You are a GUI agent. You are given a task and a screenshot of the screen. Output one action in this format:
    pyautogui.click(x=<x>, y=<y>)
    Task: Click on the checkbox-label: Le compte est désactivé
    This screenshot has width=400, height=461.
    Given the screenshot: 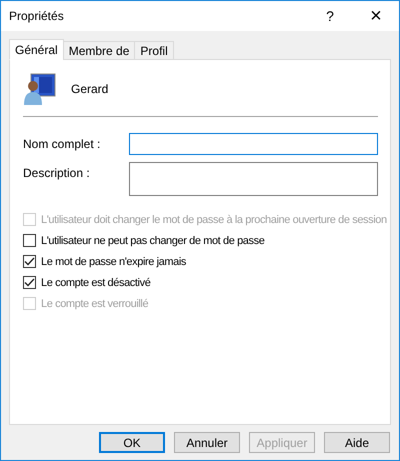 What is the action you would take?
    pyautogui.click(x=95, y=282)
    